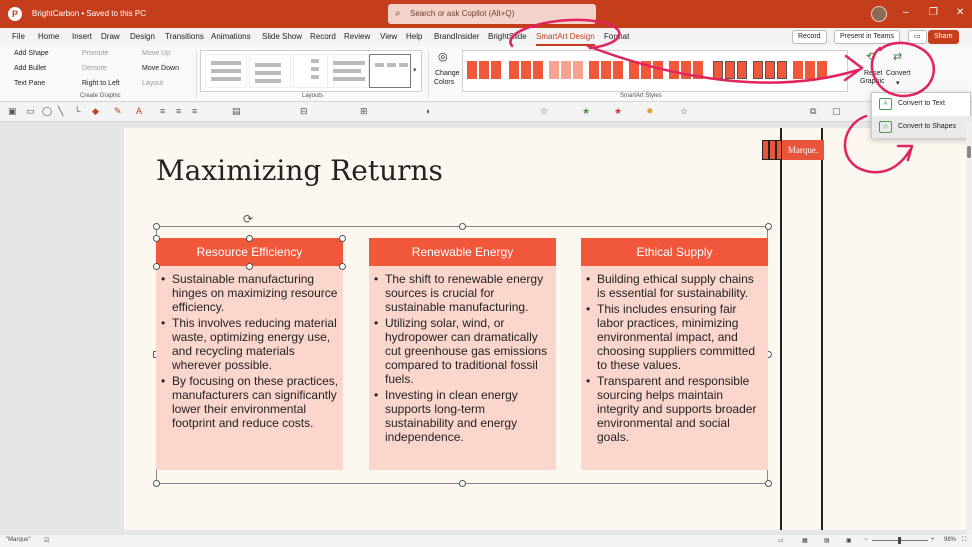  What do you see at coordinates (152, 83) in the screenshot?
I see `layout-button: Layout` at bounding box center [152, 83].